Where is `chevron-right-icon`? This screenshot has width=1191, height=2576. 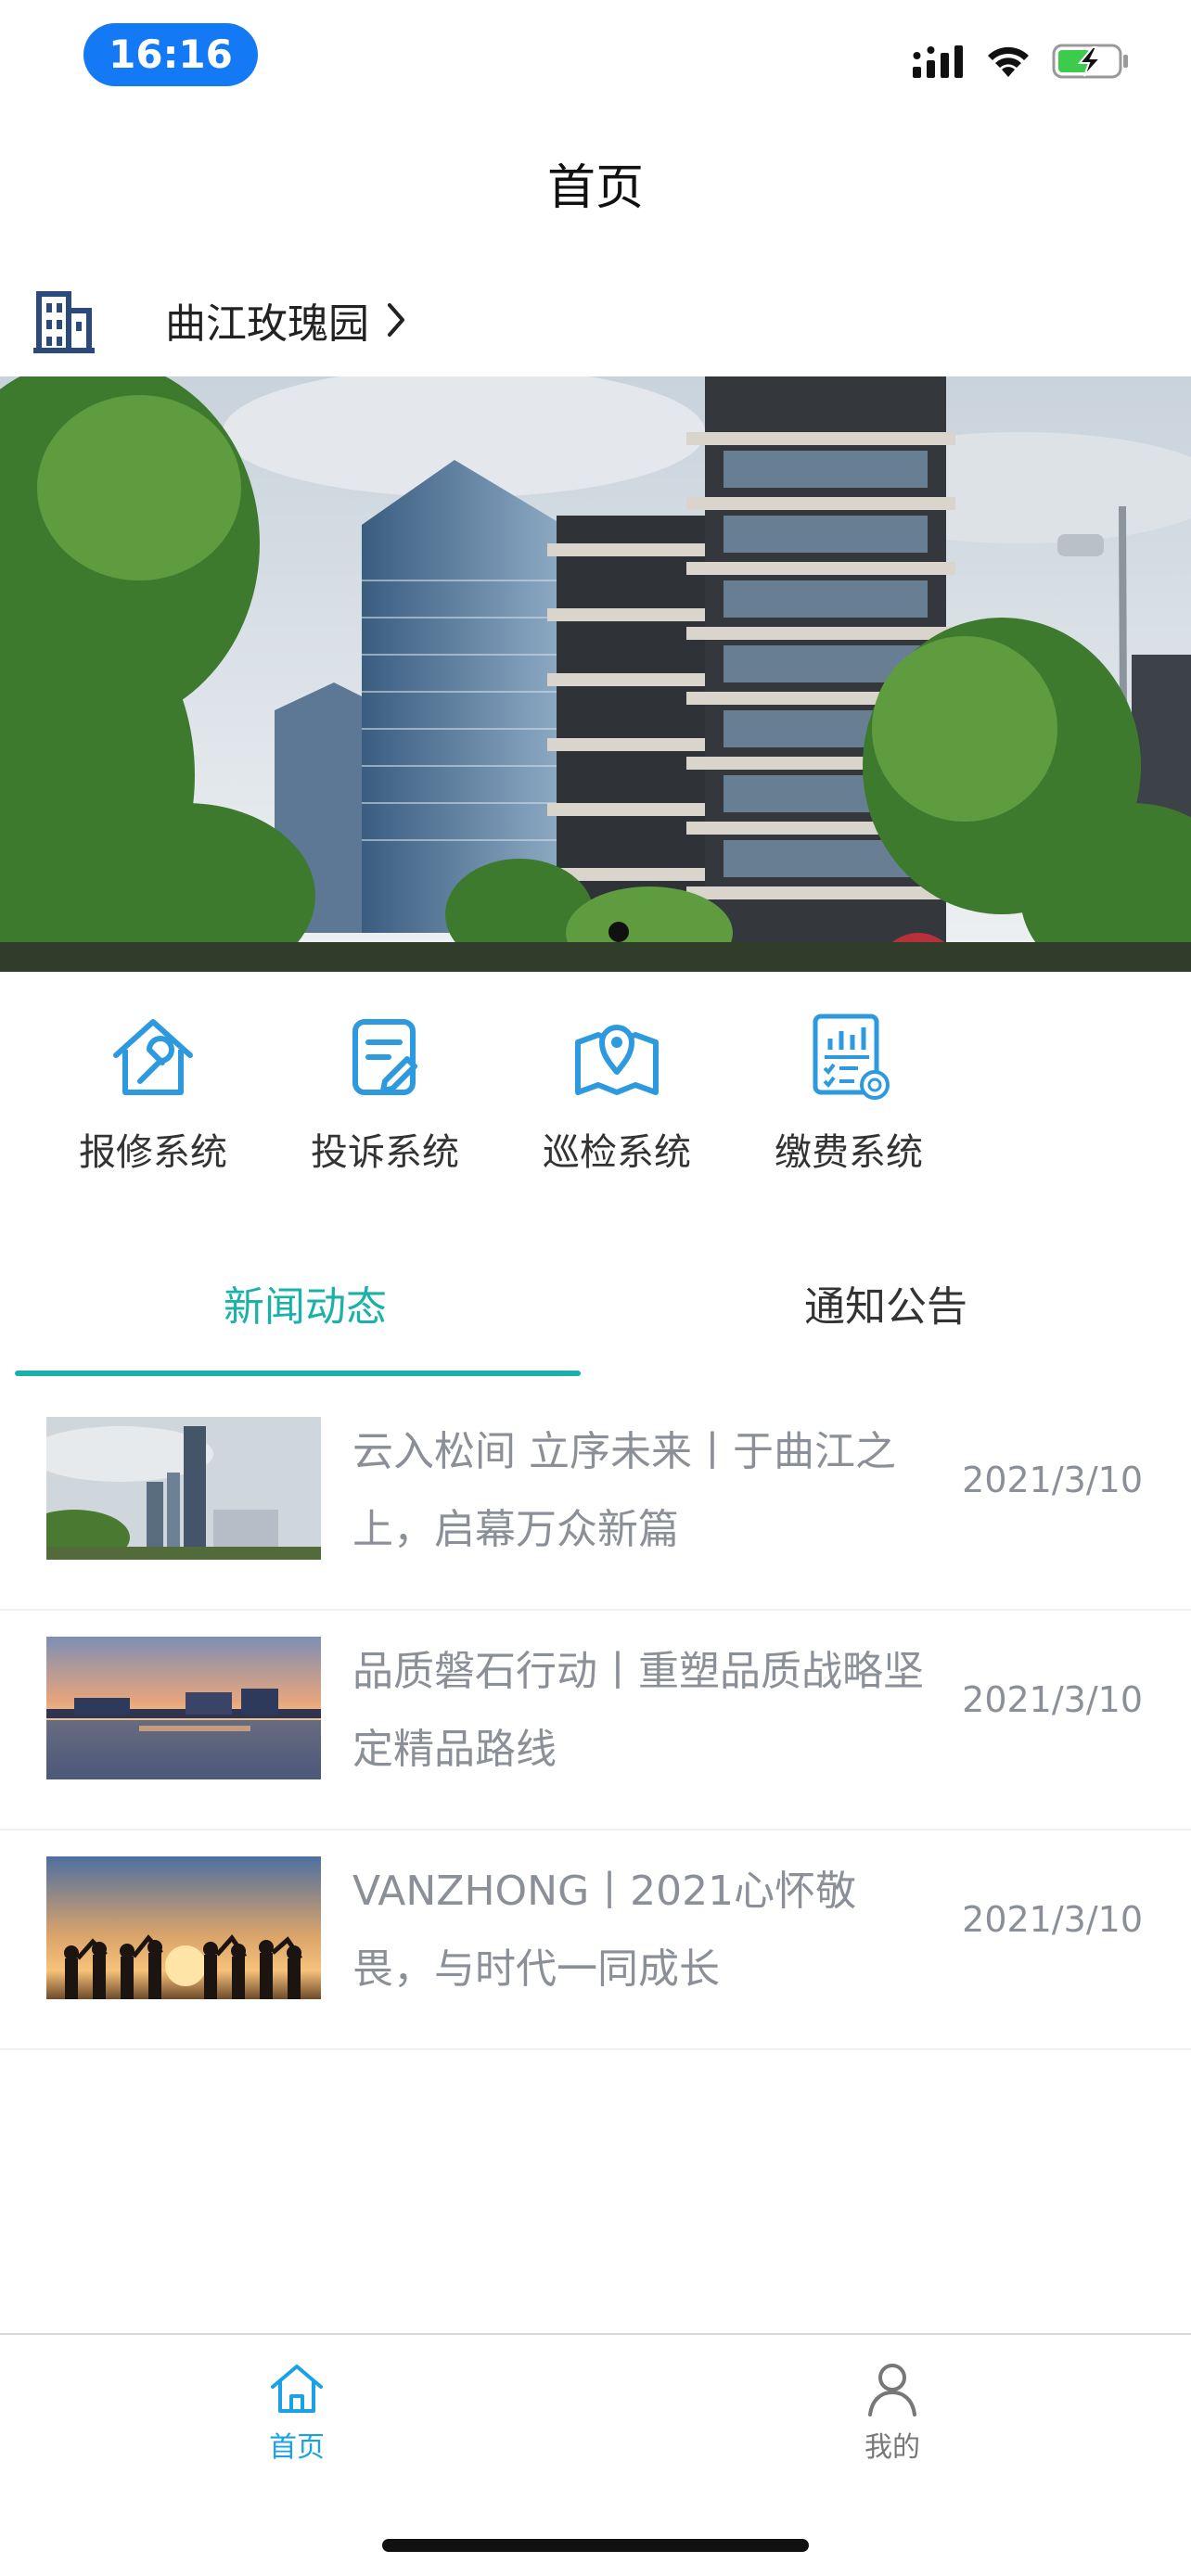 chevron-right-icon is located at coordinates (396, 320).